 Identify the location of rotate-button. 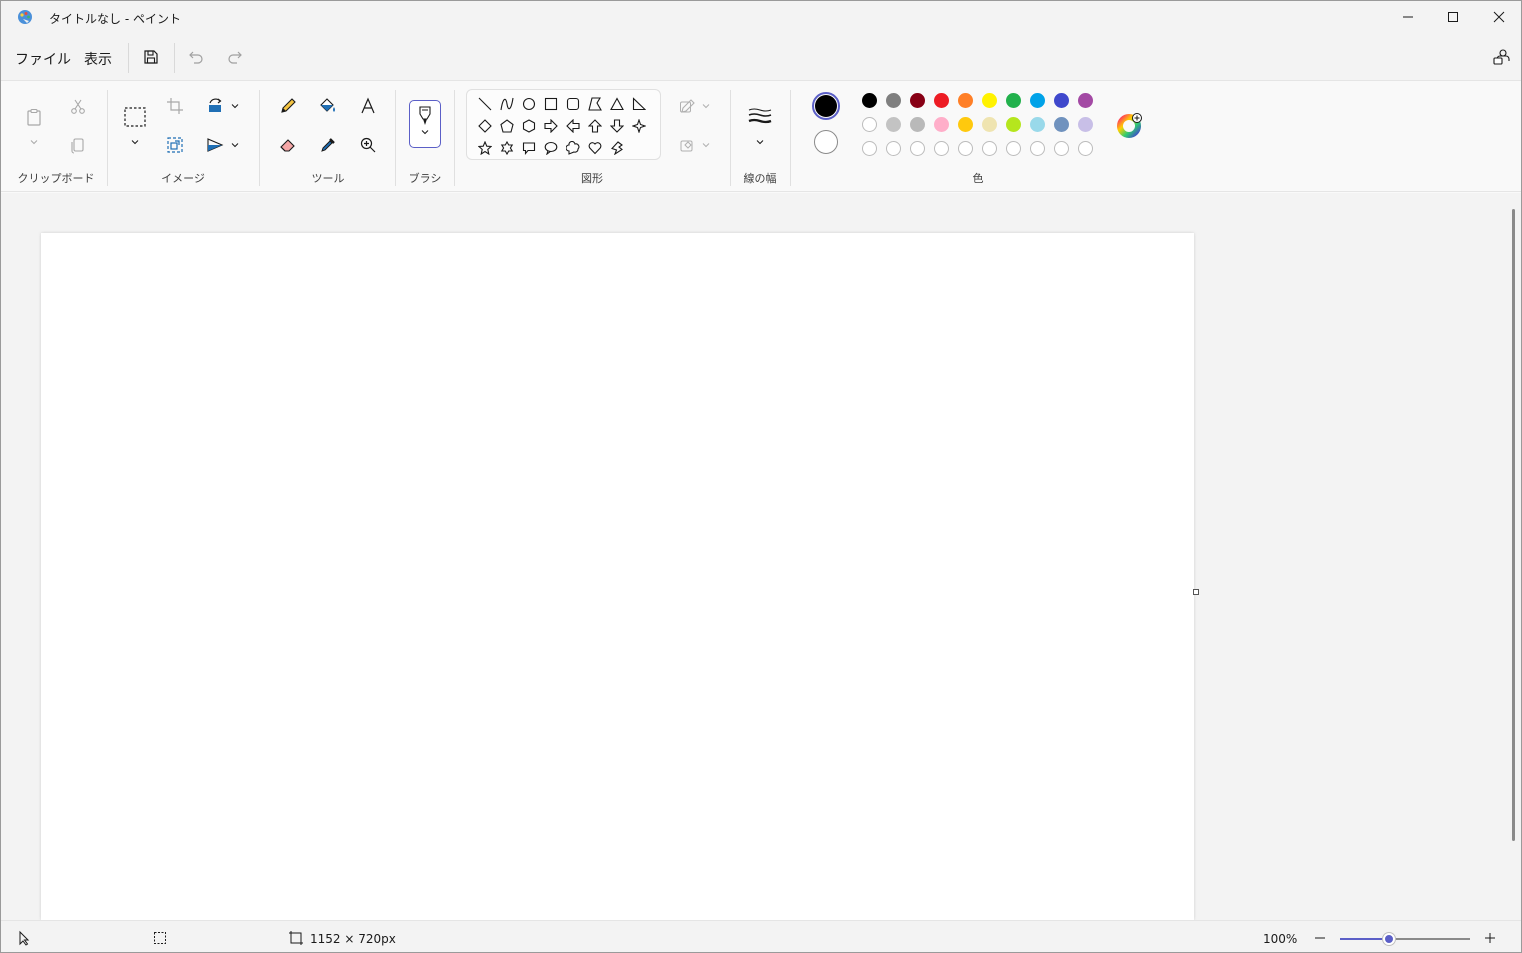
(215, 106).